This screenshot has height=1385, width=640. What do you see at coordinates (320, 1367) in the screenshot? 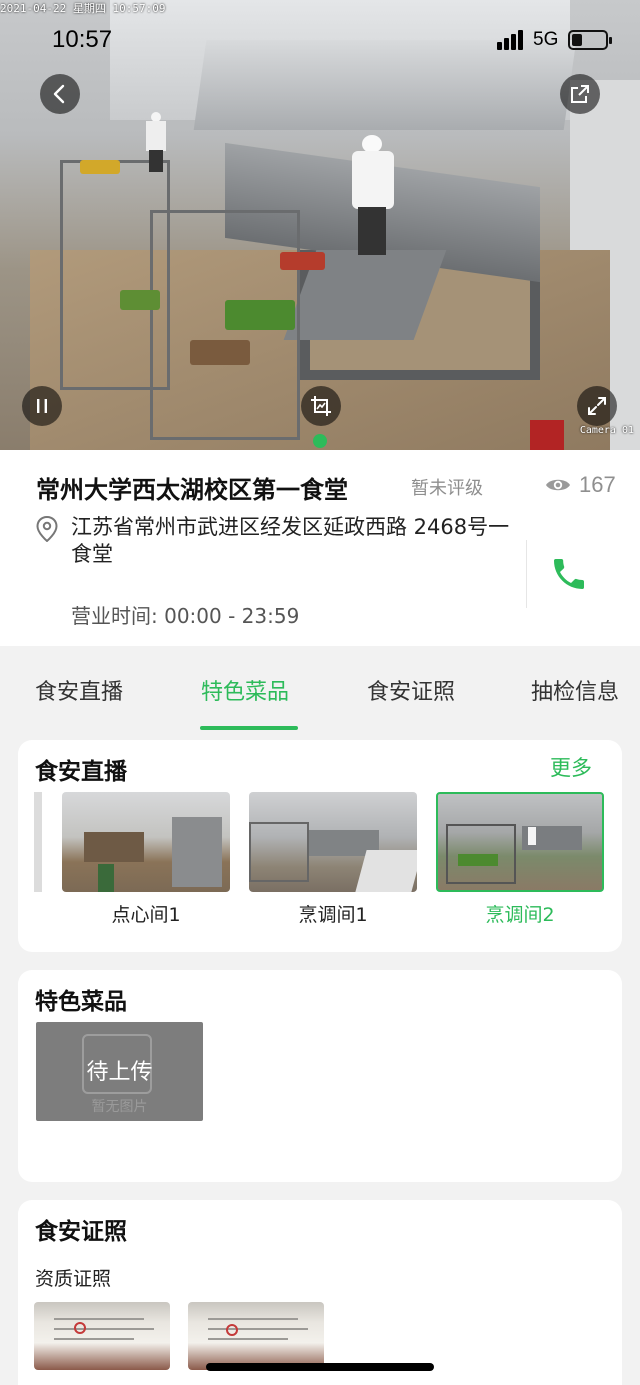
I see `home-indicator` at bounding box center [320, 1367].